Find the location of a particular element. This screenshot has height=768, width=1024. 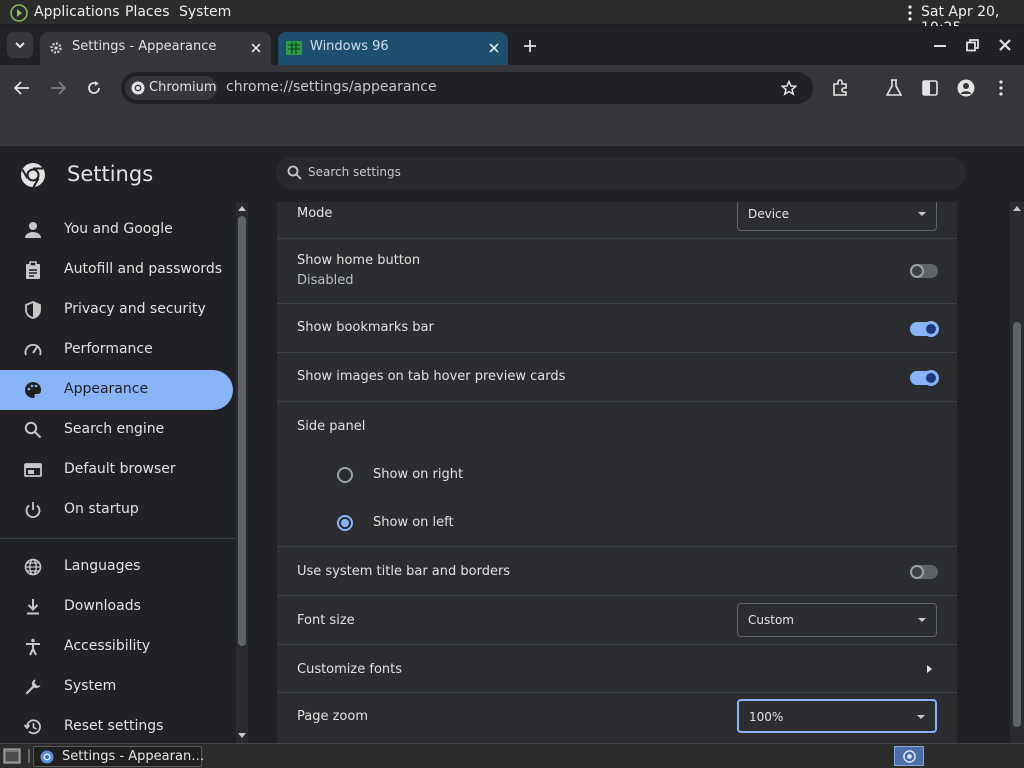

mode-label: Mode is located at coordinates (315, 213).